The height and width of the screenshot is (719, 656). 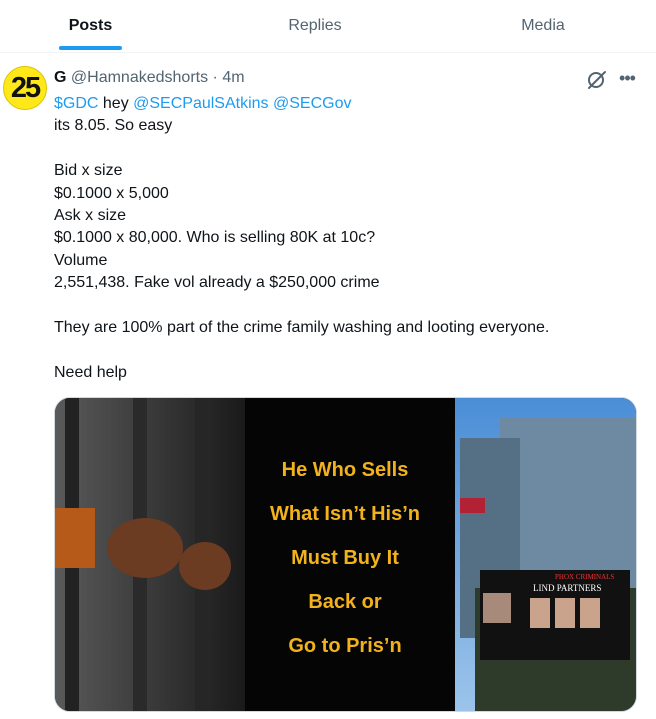 What do you see at coordinates (200, 103) in the screenshot?
I see `post-link: @SECPaulSAtkins` at bounding box center [200, 103].